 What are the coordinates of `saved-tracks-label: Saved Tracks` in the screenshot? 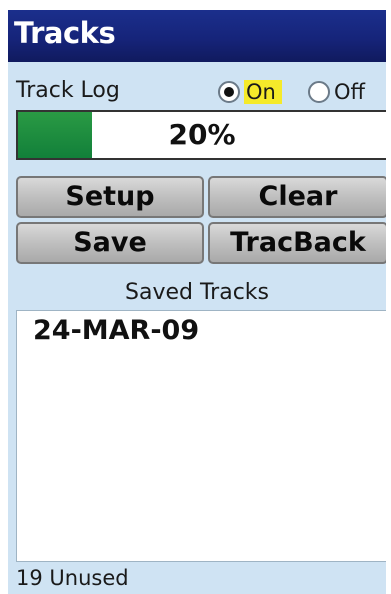 It's located at (197, 292).